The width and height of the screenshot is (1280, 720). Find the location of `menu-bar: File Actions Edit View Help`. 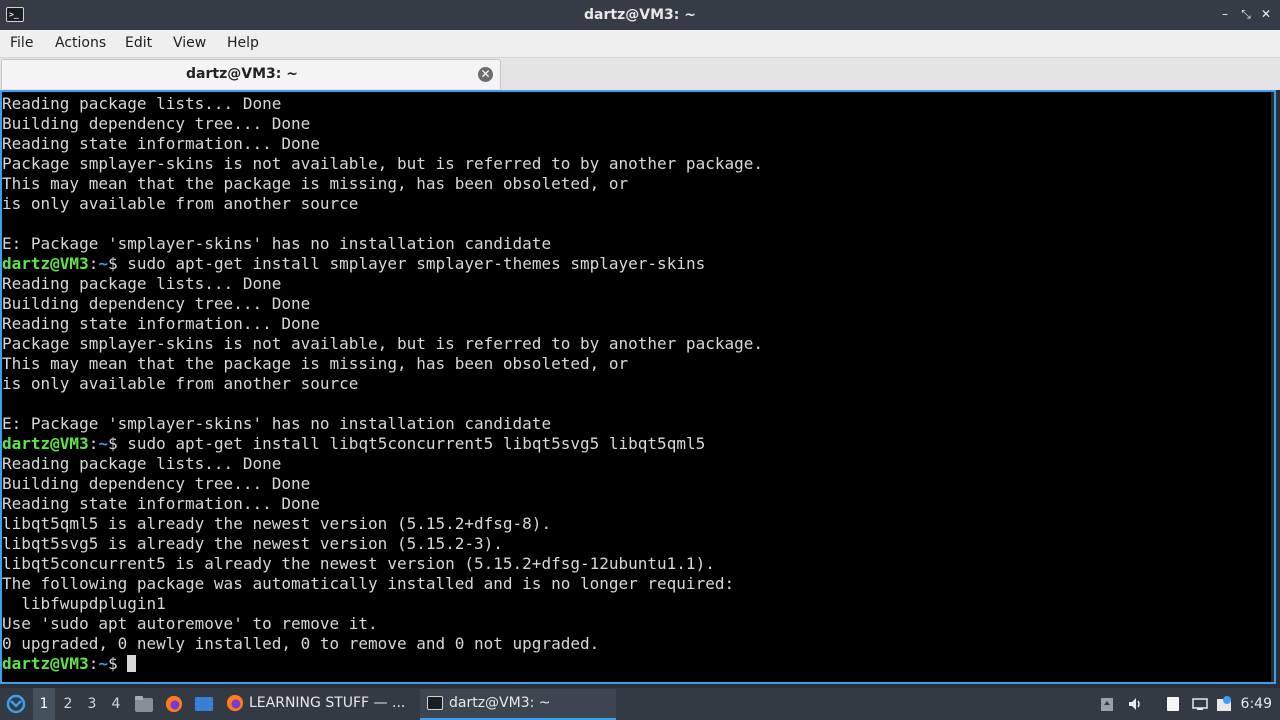

menu-bar: File Actions Edit View Help is located at coordinates (640, 44).